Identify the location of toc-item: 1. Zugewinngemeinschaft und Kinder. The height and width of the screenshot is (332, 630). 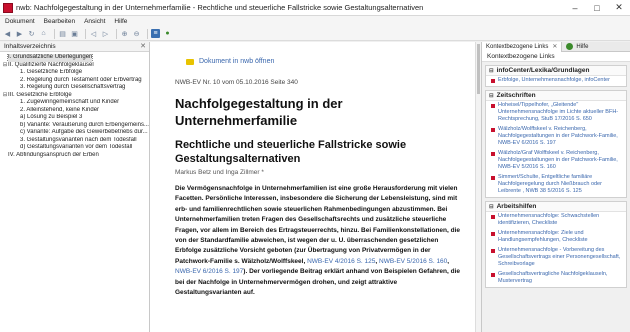
(75, 103).